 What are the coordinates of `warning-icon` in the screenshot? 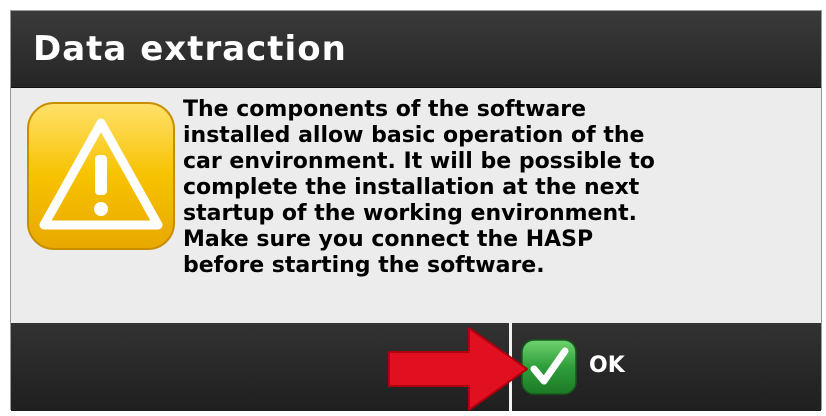 It's located at (101, 176).